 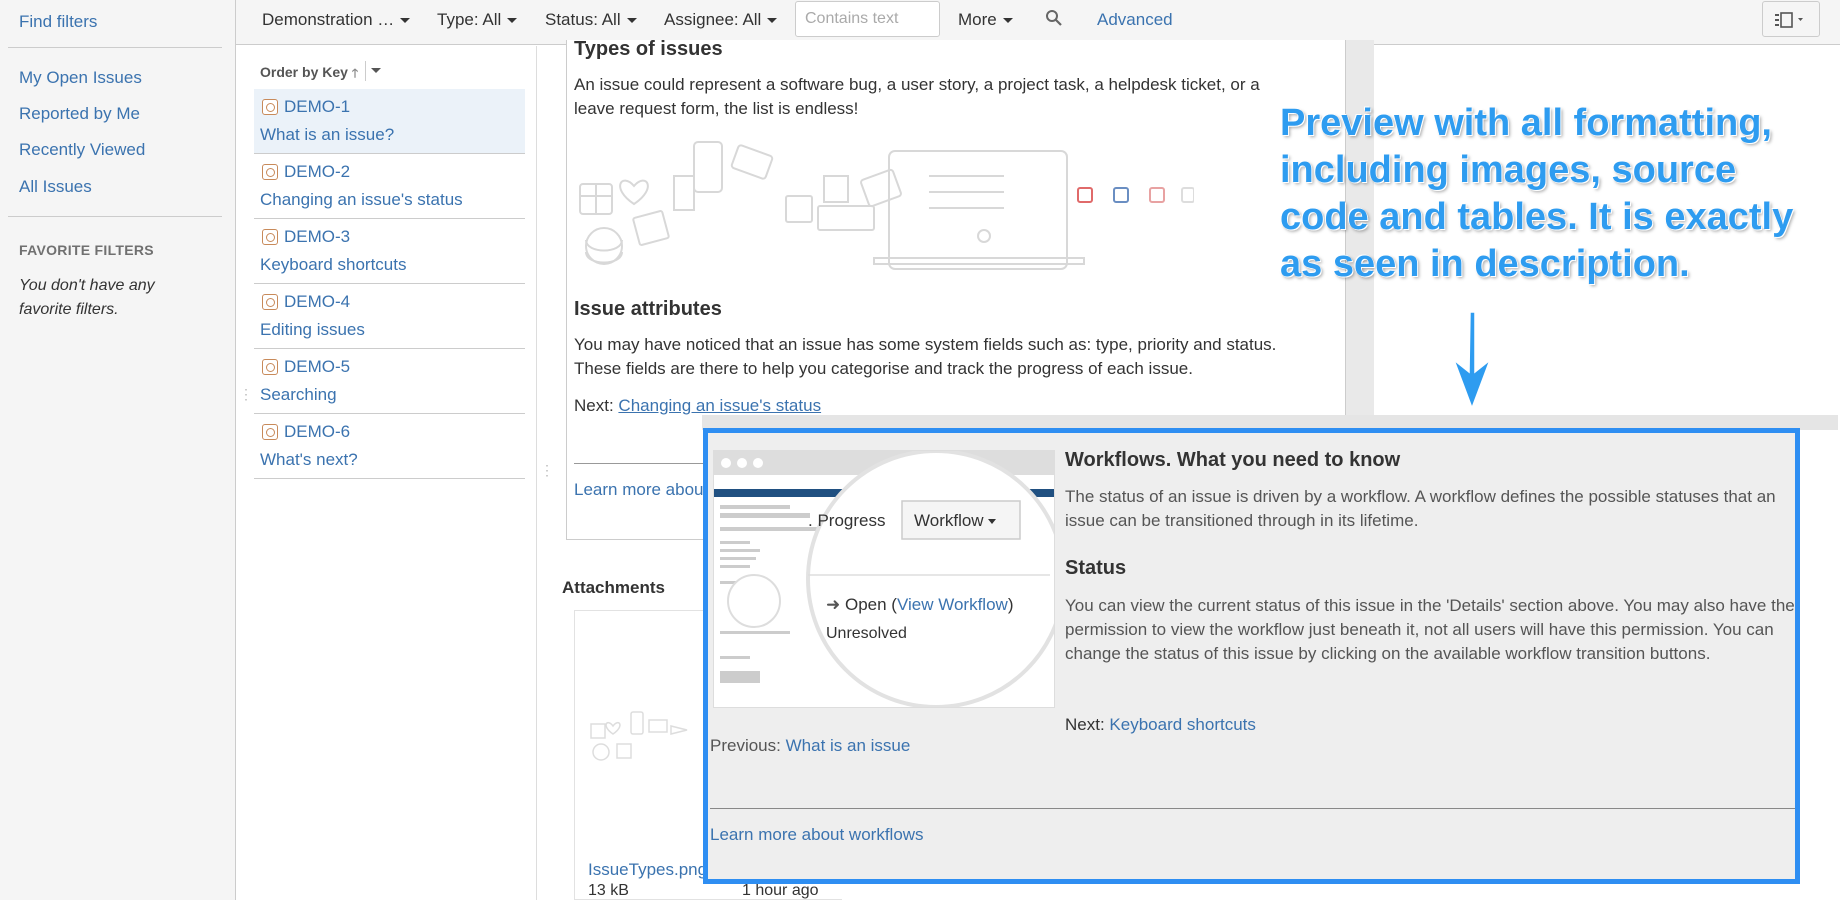 What do you see at coordinates (82, 150) in the screenshot?
I see `sidebar-item-recently-viewed: Recently Viewed` at bounding box center [82, 150].